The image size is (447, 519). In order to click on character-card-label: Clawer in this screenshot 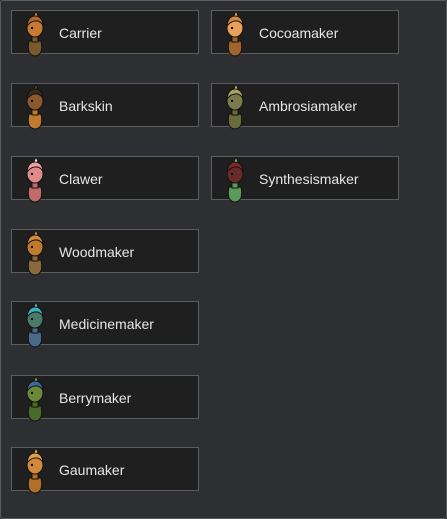, I will do `click(81, 179)`.